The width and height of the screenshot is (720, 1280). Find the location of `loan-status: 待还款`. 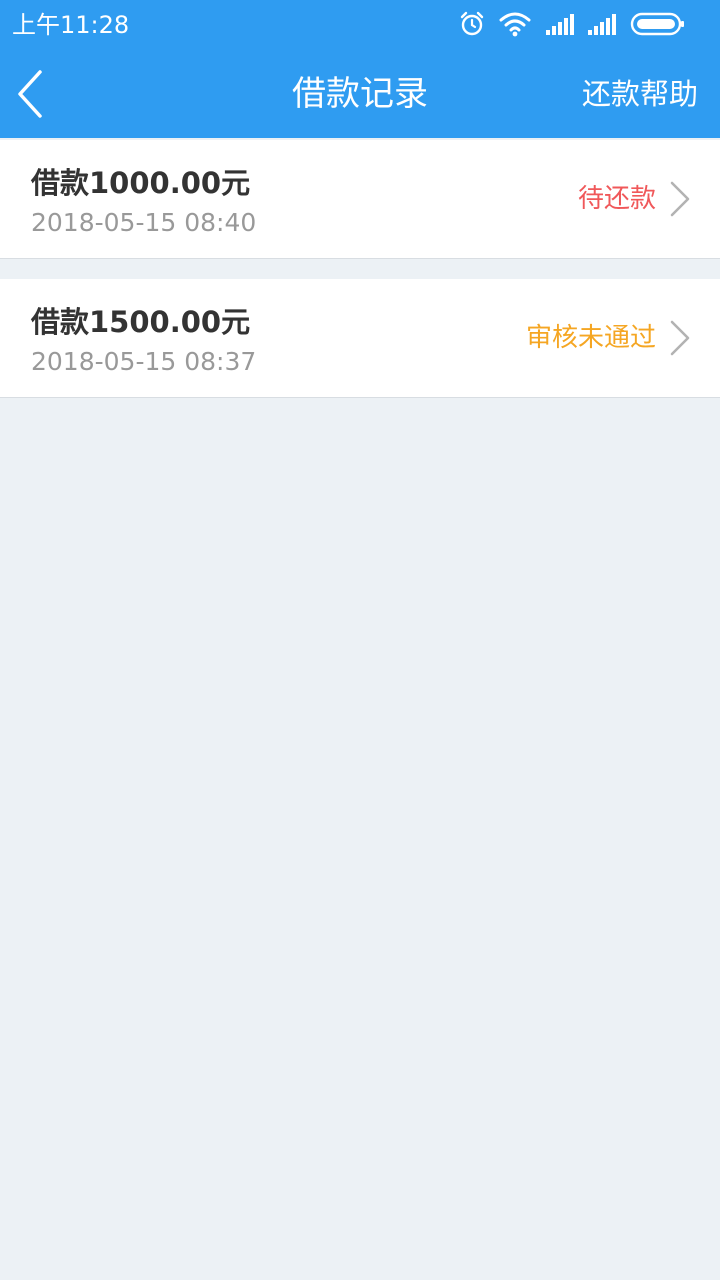

loan-status: 待还款 is located at coordinates (616, 199).